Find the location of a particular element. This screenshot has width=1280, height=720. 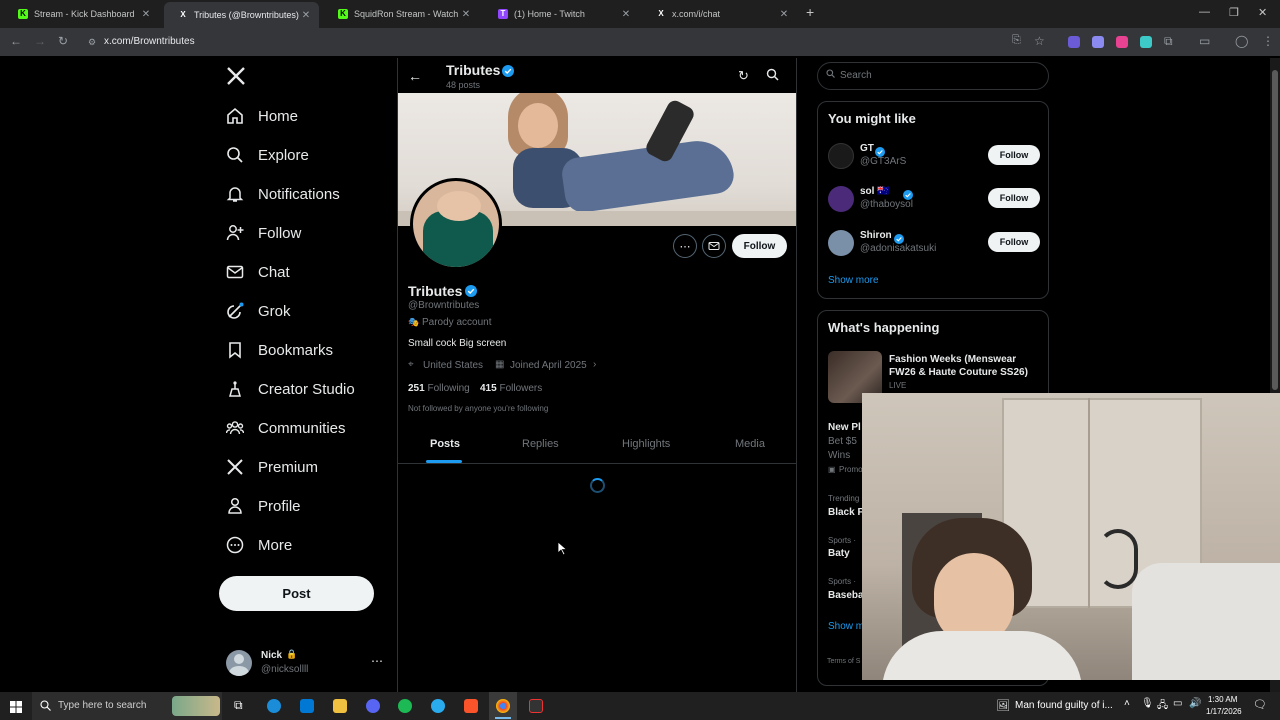

discord-icon is located at coordinates (373, 706).